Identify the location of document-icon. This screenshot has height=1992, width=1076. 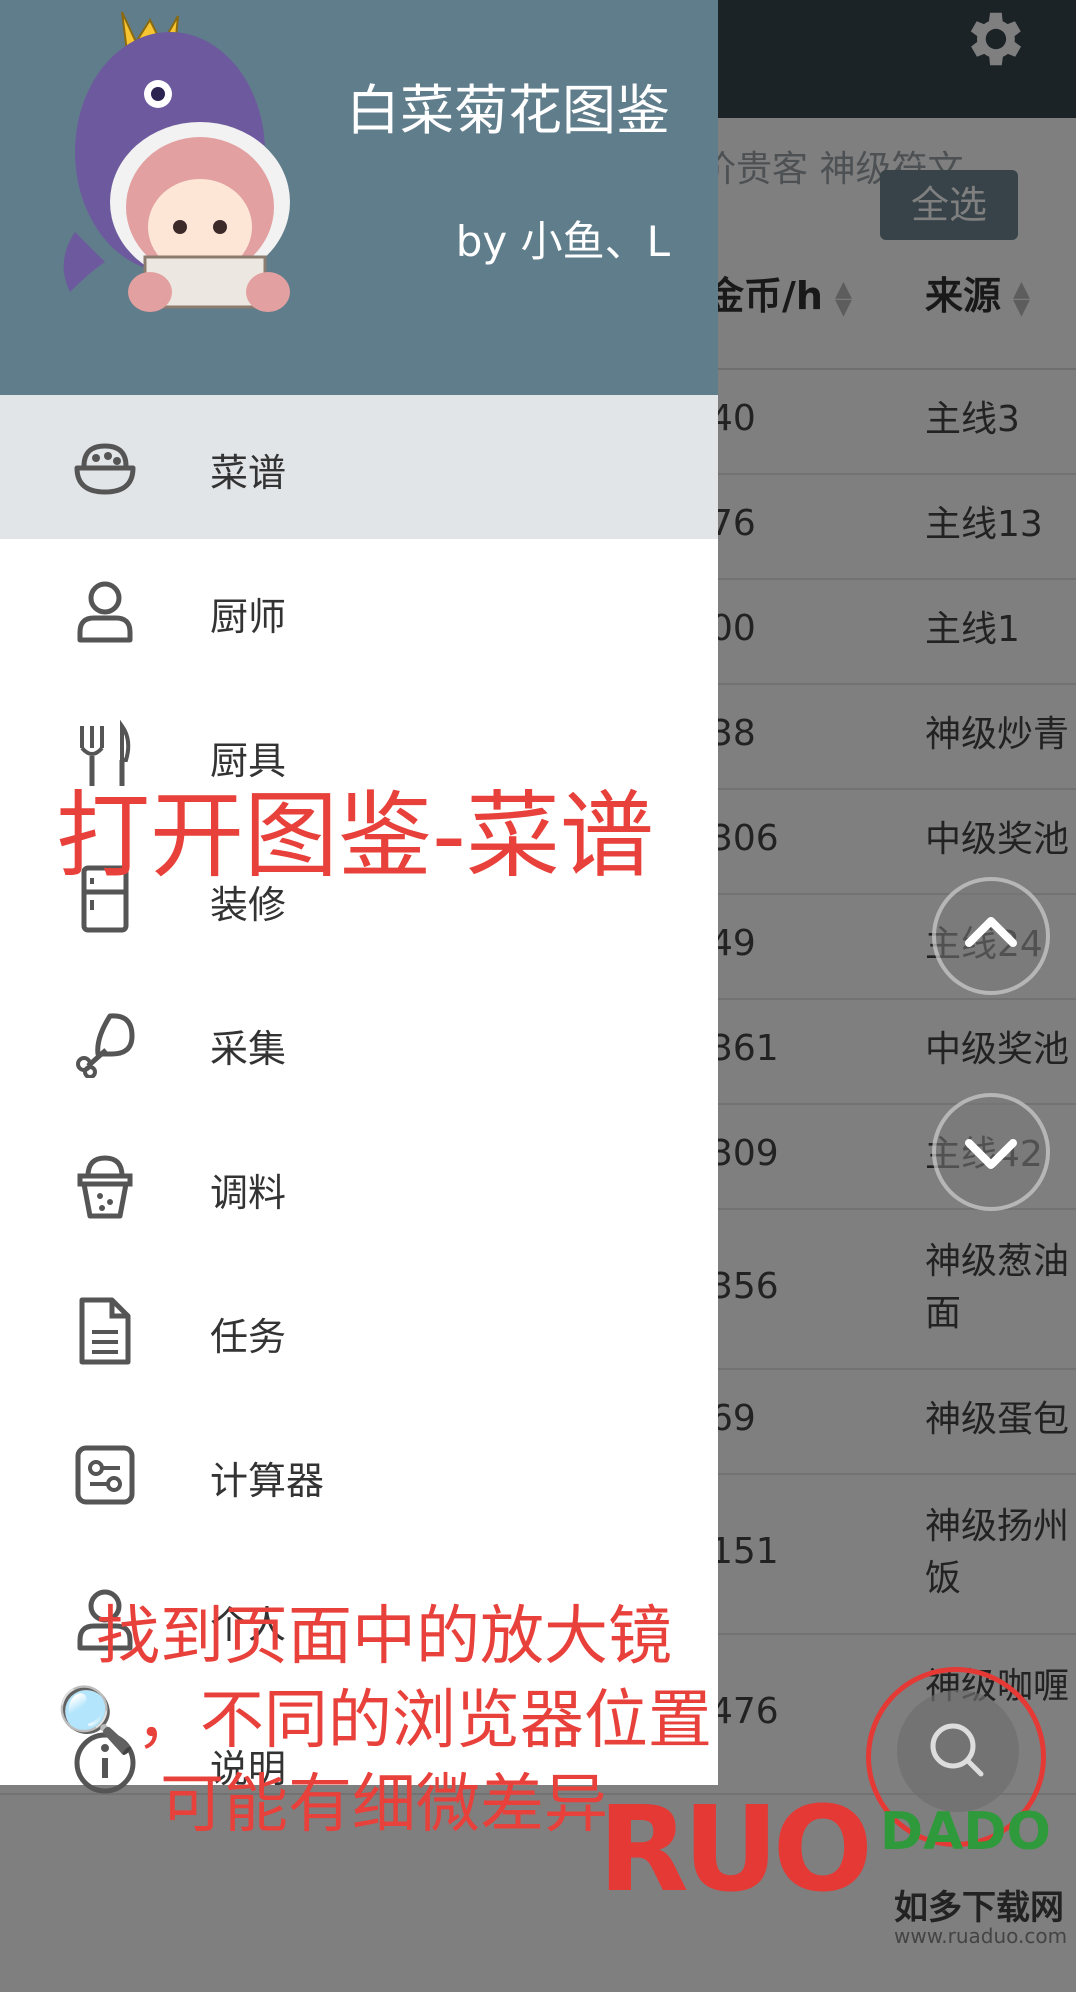
(105, 1331).